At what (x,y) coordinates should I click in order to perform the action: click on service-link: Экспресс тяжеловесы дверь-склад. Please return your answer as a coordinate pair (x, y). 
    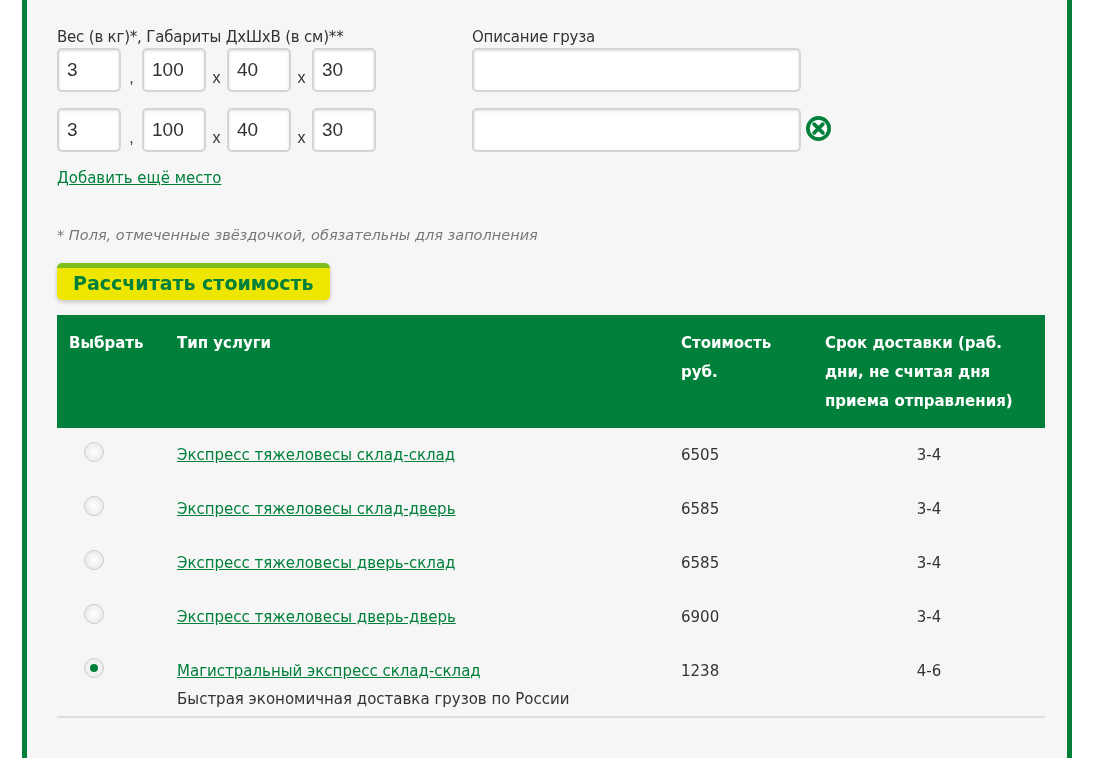
    Looking at the image, I should click on (316, 563).